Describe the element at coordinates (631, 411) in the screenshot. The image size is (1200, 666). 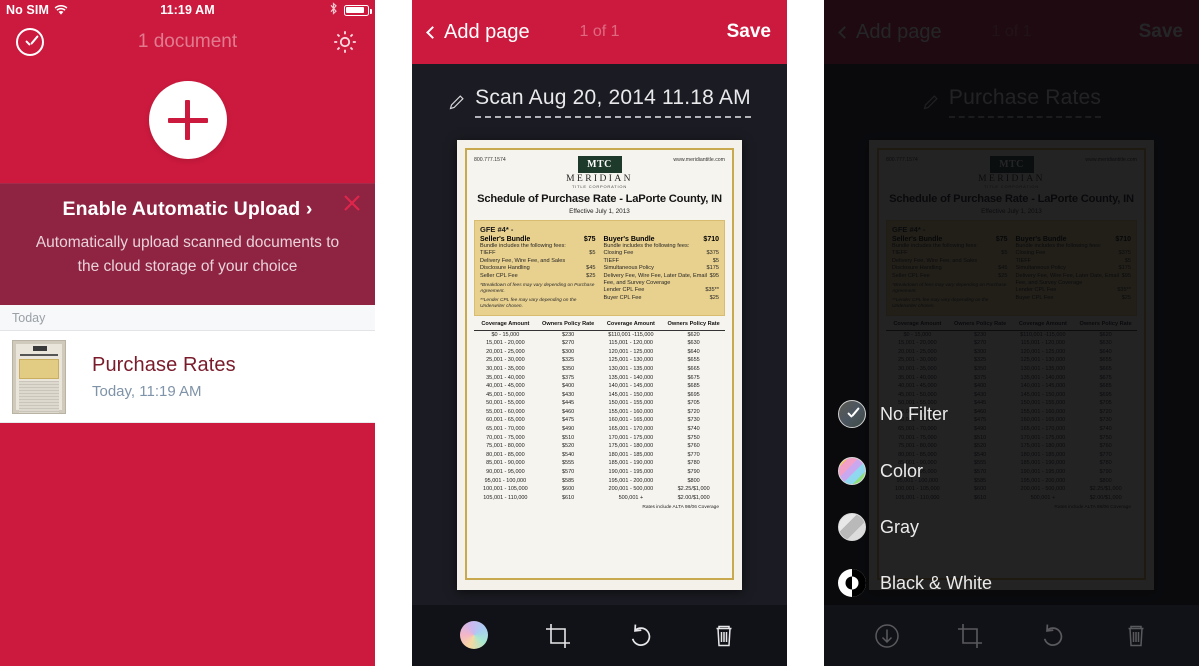
I see `table-cell: 155,001 - 160,000` at that location.